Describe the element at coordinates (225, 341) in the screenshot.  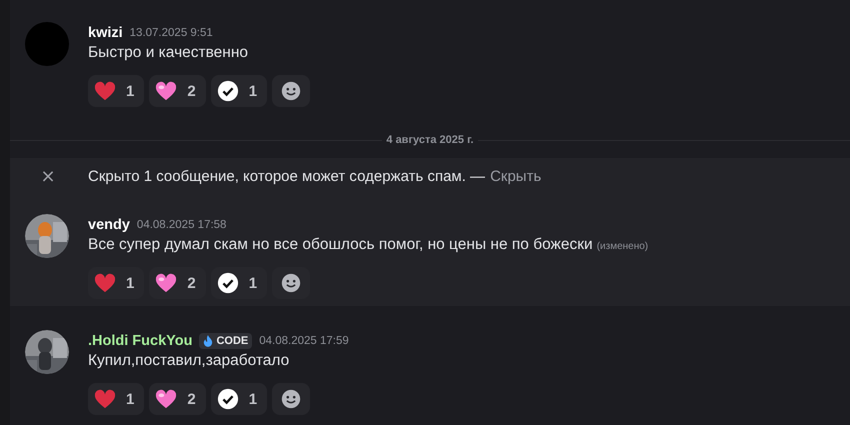
I see `guild-tag: CODE` at that location.